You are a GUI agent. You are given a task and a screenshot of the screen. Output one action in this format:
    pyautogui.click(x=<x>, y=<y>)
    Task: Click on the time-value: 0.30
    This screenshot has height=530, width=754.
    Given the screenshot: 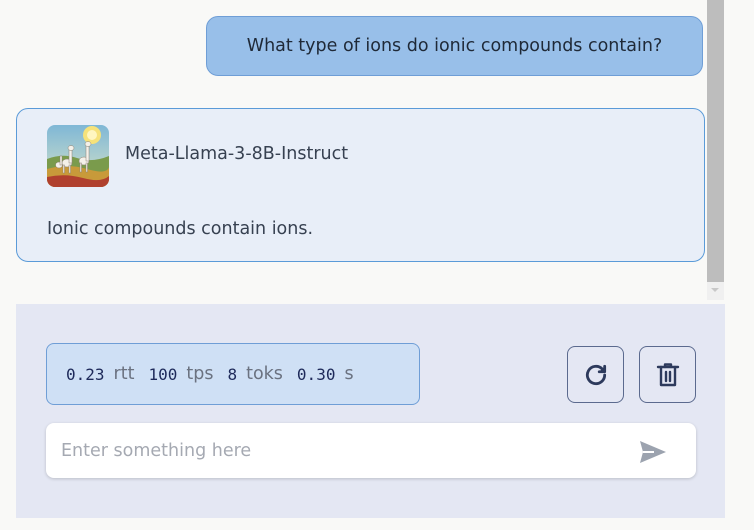 What is the action you would take?
    pyautogui.click(x=316, y=374)
    